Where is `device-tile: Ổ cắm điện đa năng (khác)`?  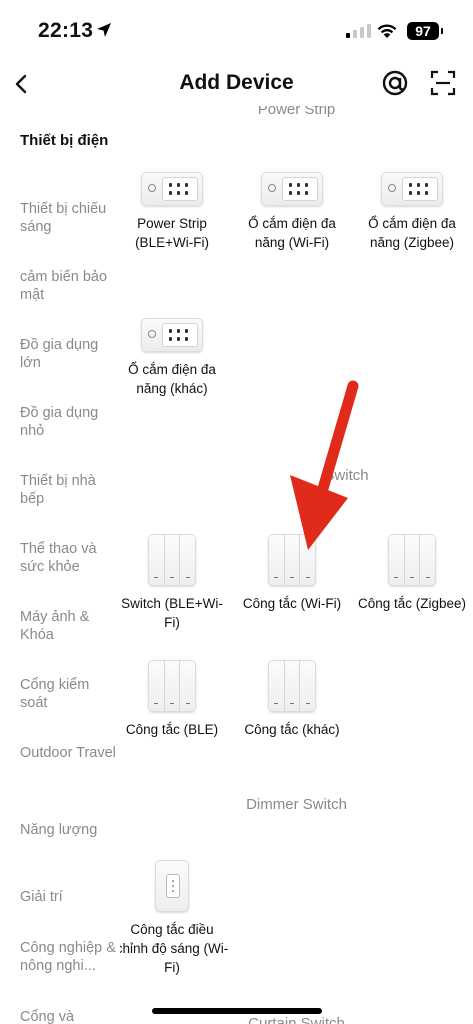 device-tile: Ổ cắm điện đa năng (khác) is located at coordinates (175, 358).